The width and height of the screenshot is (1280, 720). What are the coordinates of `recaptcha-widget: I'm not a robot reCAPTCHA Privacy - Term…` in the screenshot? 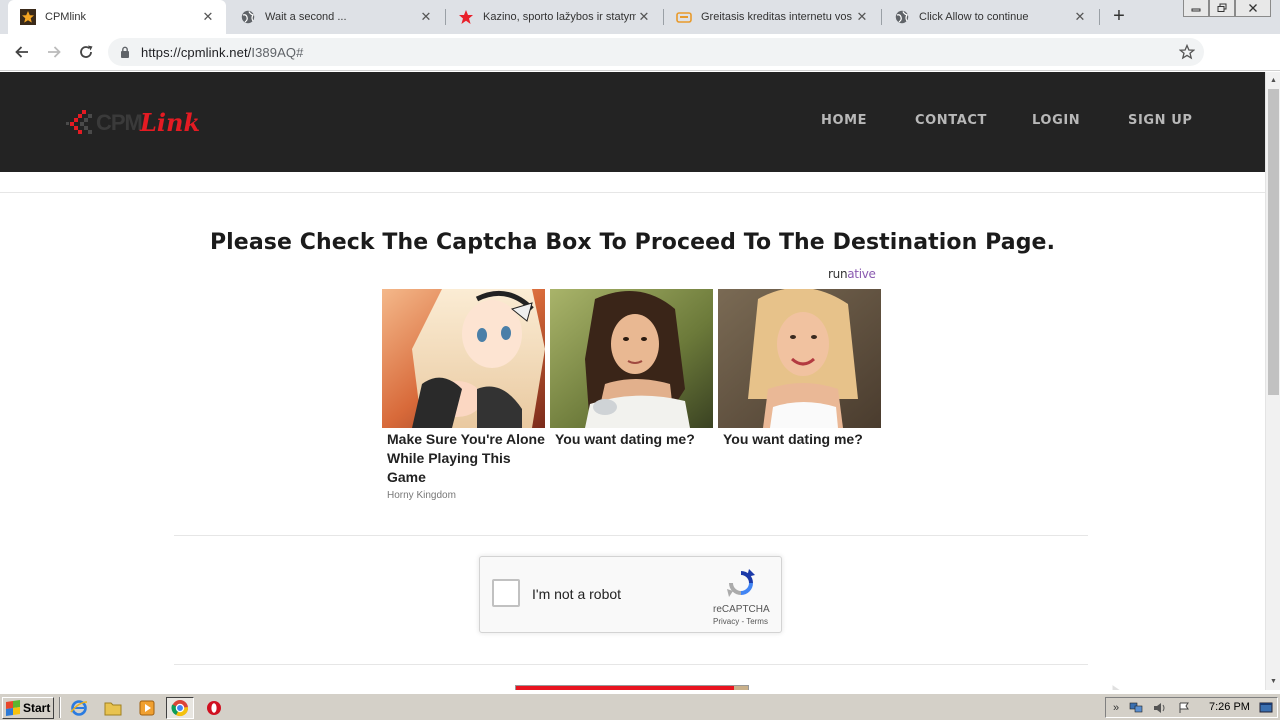 It's located at (630, 594).